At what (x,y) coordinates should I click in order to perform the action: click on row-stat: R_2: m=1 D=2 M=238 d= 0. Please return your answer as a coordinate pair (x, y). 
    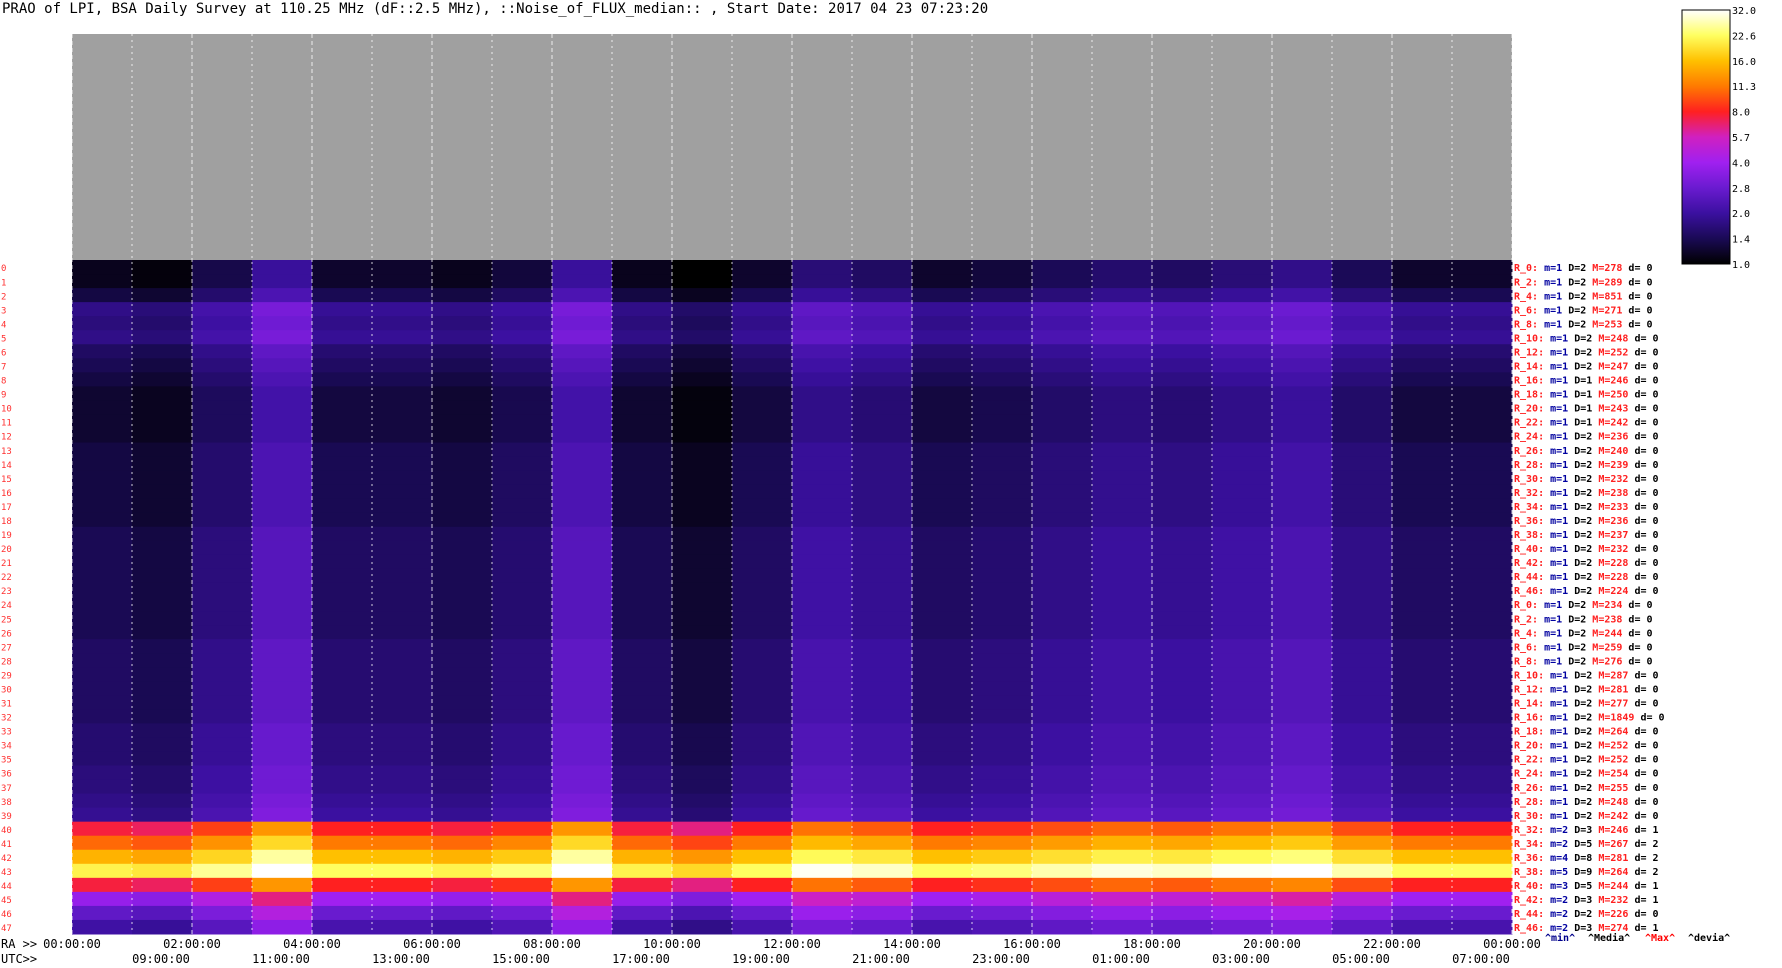
    Looking at the image, I should click on (1583, 619).